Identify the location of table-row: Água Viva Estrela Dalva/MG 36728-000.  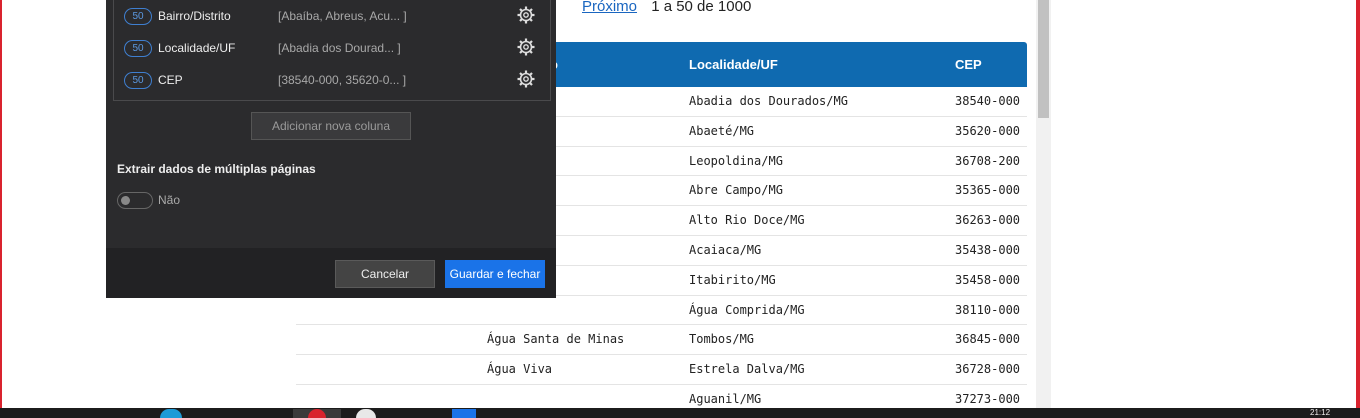
(661, 370).